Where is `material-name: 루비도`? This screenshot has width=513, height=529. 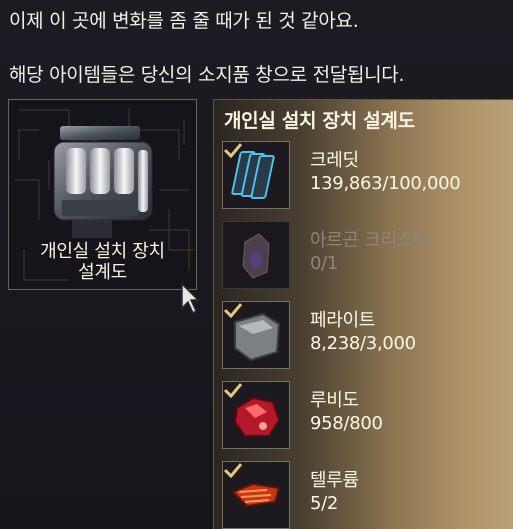
material-name: 루비도 is located at coordinates (334, 400).